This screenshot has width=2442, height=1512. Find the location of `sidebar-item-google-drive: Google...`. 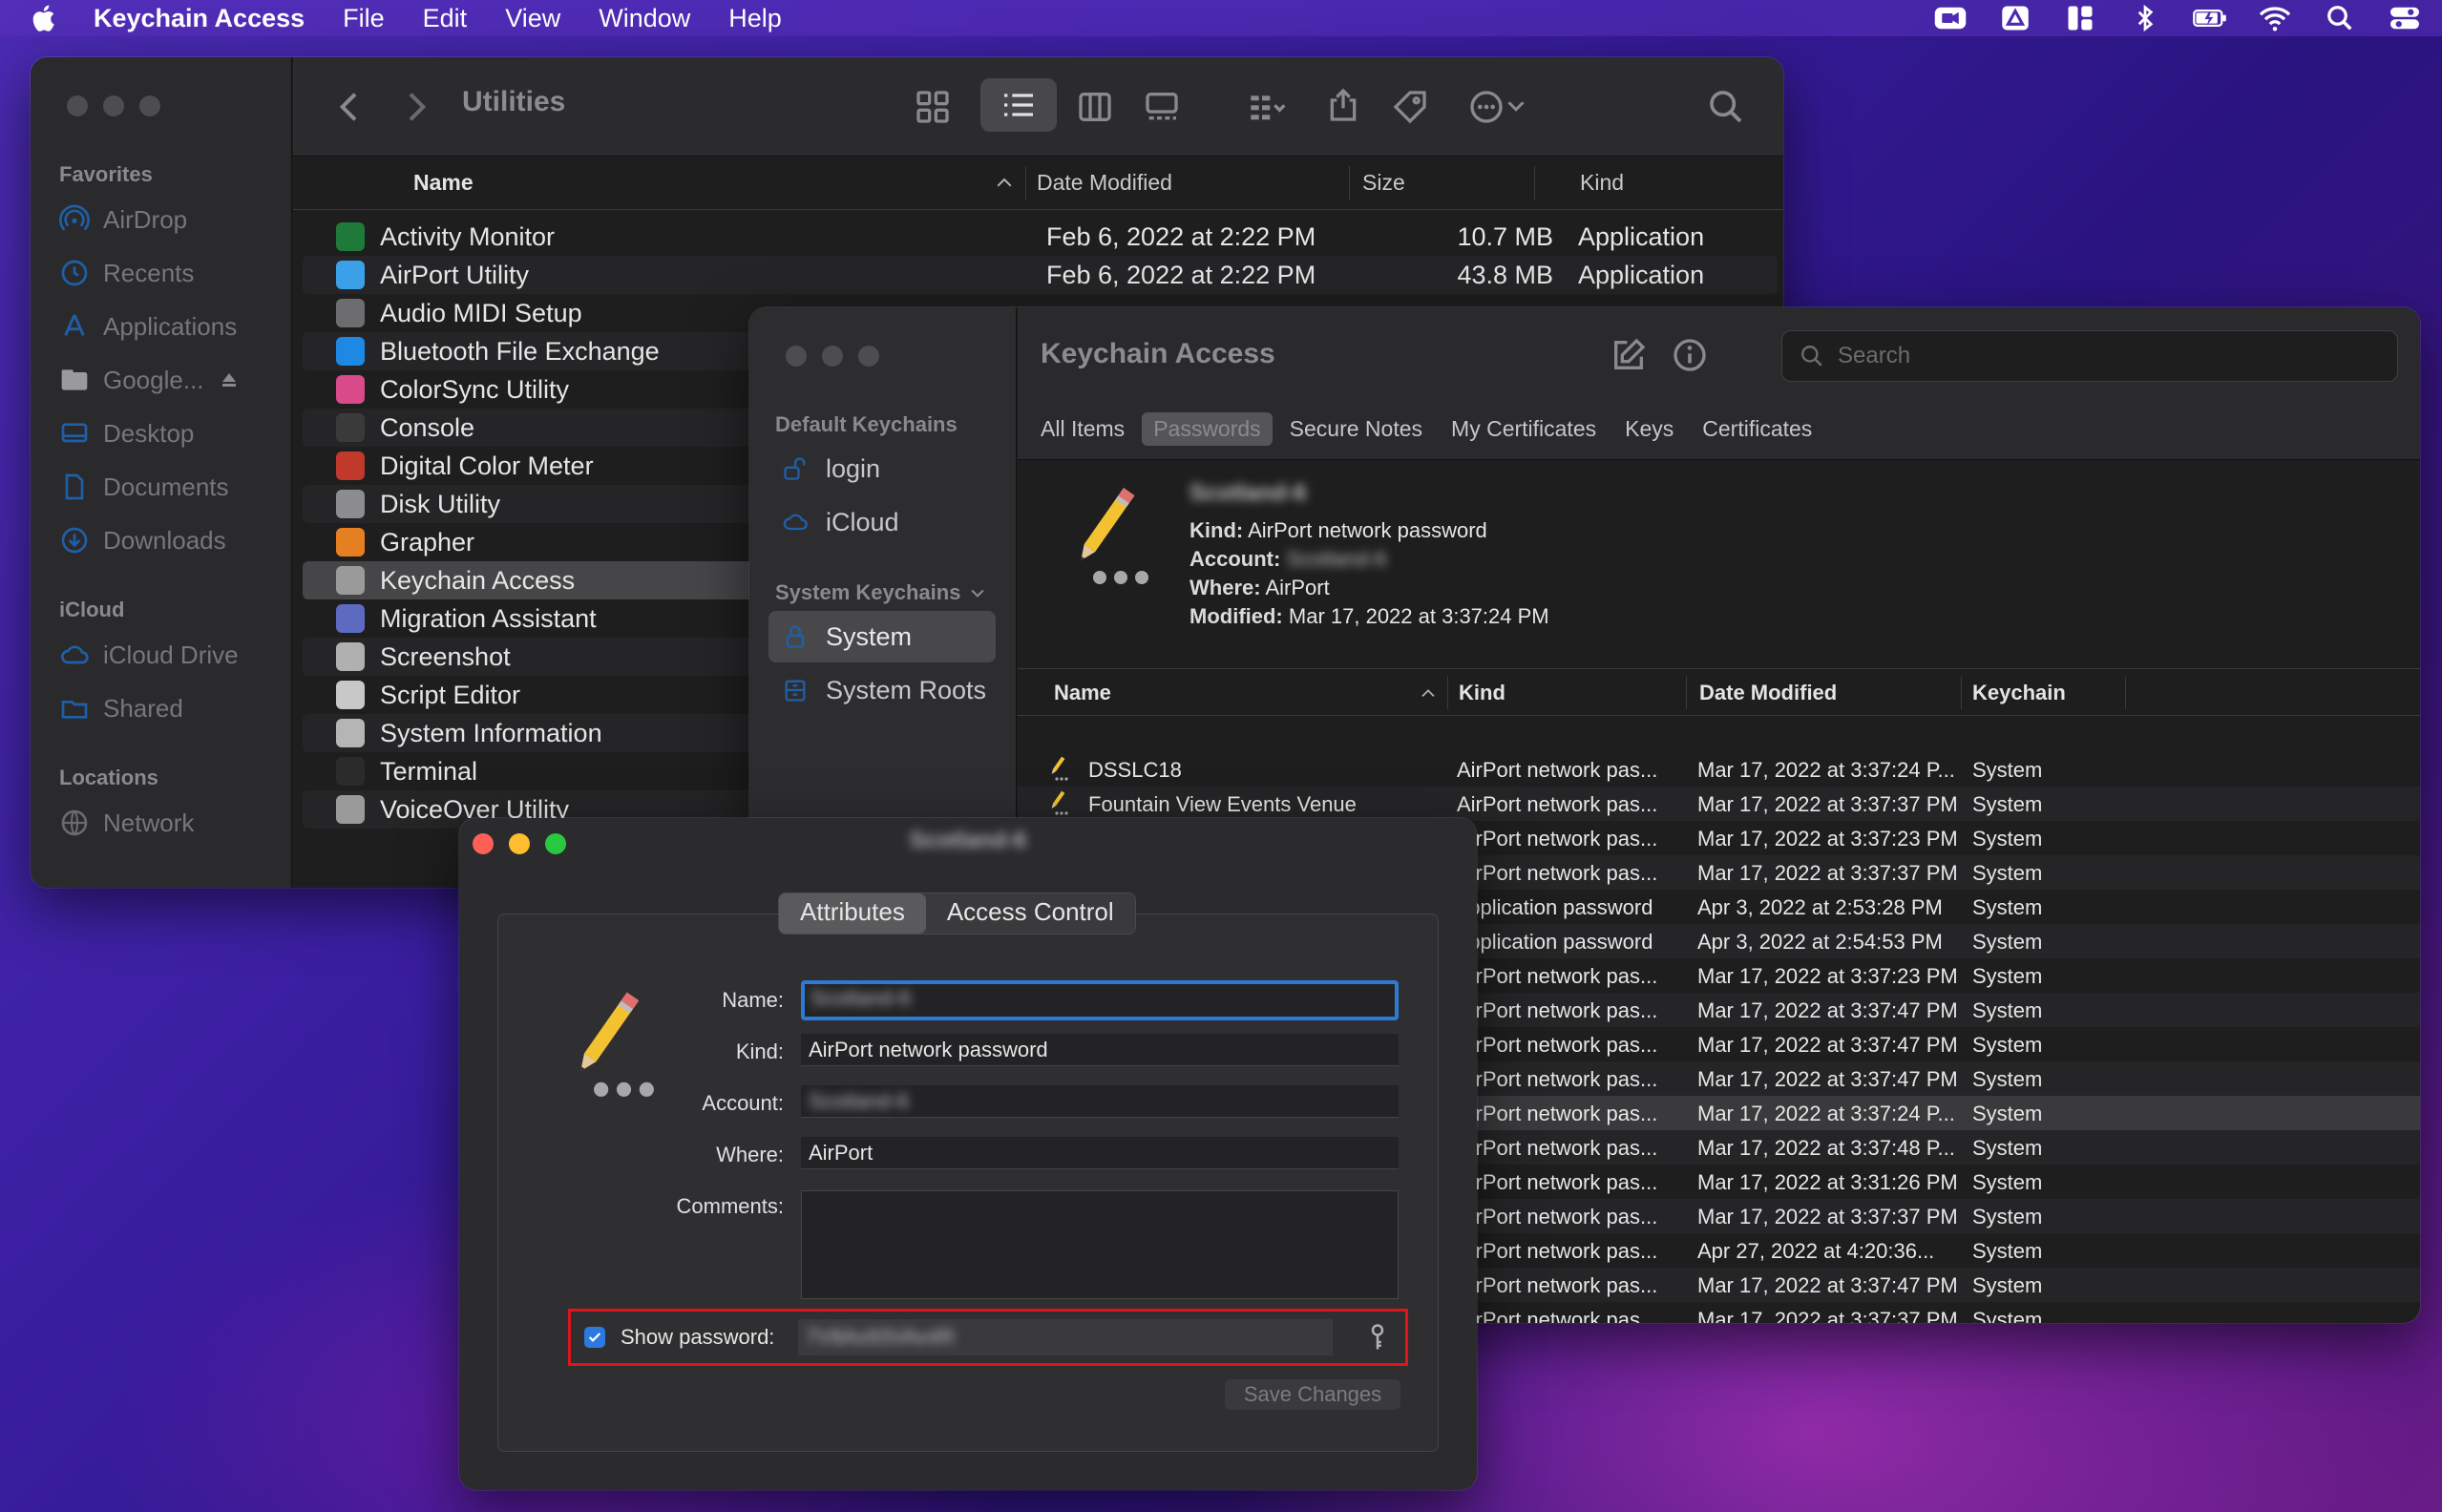

sidebar-item-google-drive: Google... is located at coordinates (150, 380).